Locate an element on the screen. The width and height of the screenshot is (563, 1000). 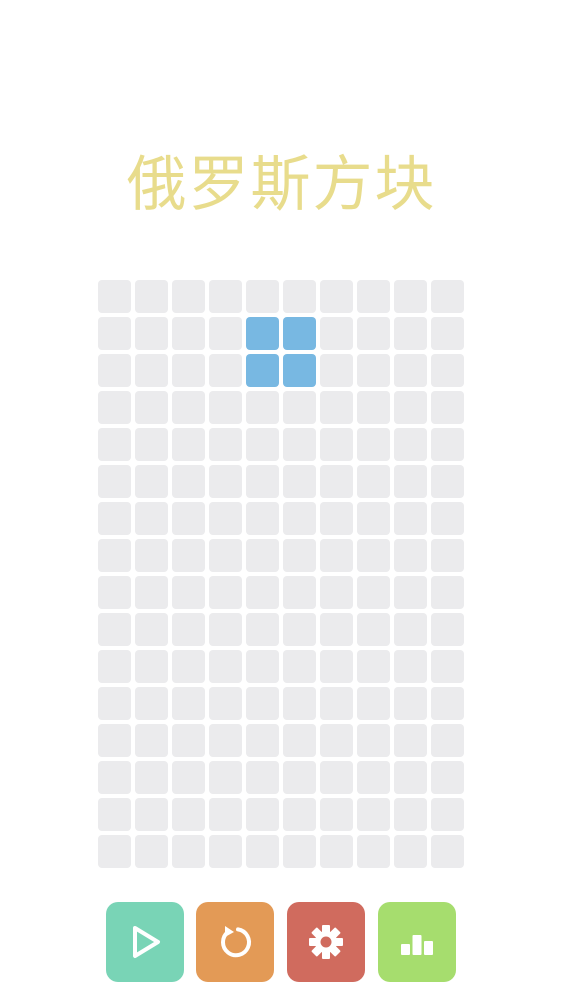
leaderboard-button is located at coordinates (417, 942).